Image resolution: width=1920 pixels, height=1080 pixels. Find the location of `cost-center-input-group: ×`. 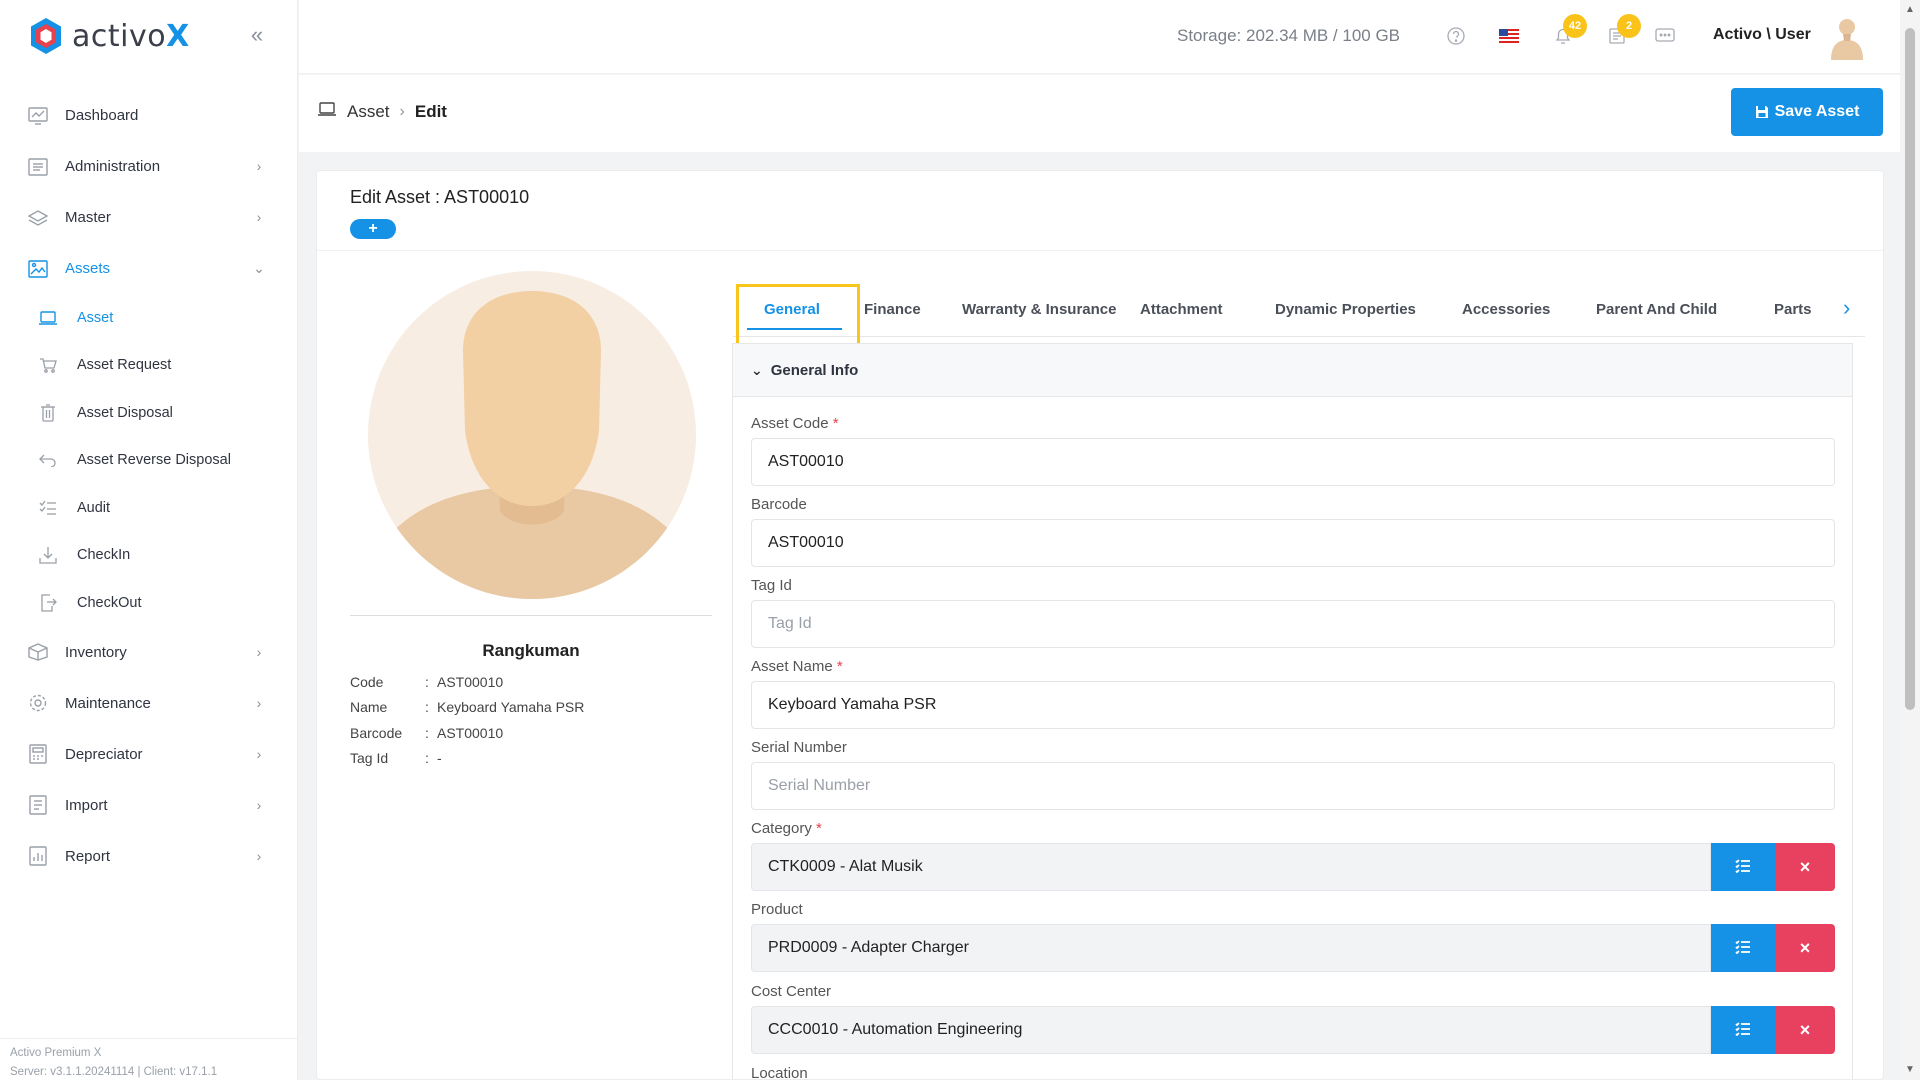

cost-center-input-group: × is located at coordinates (1293, 1030).